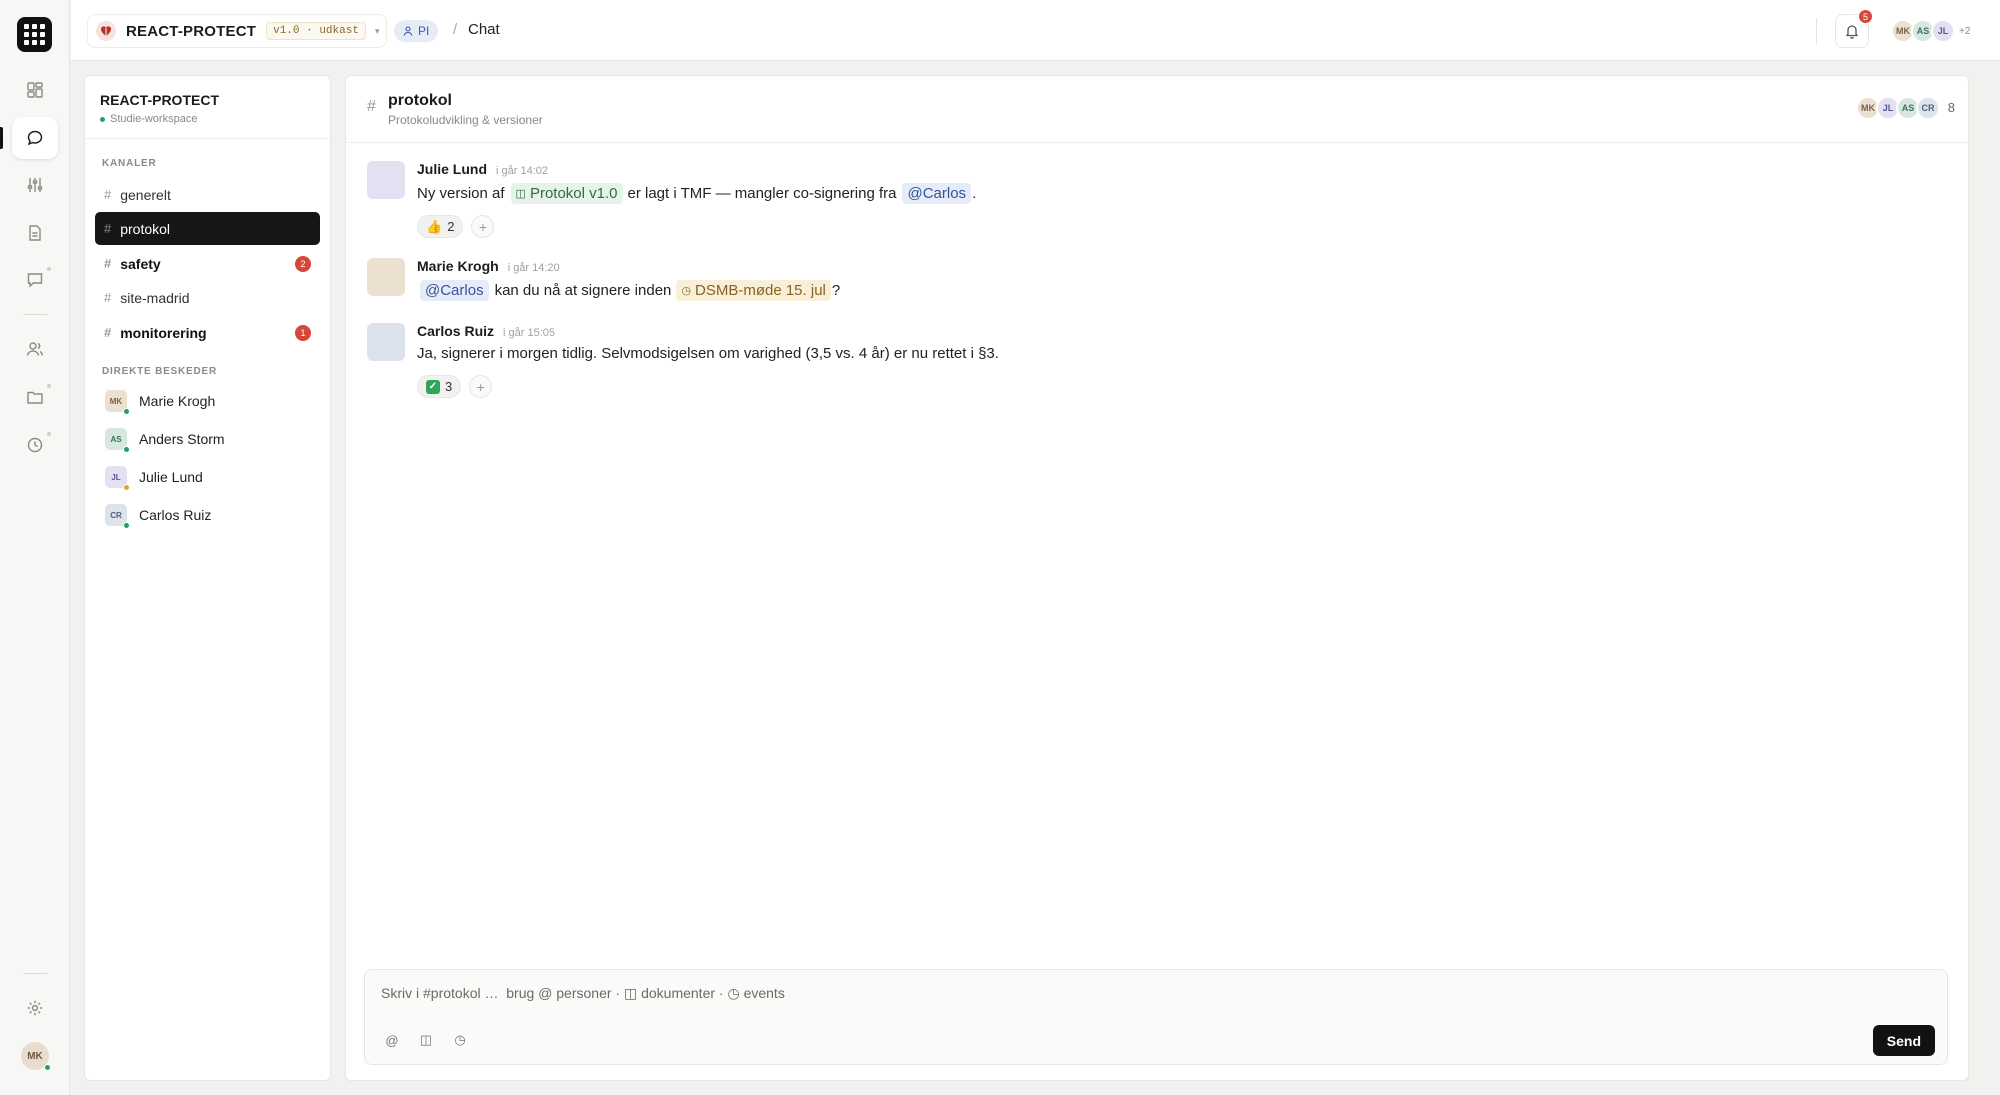 The height and width of the screenshot is (1095, 2000). What do you see at coordinates (377, 30) in the screenshot?
I see `chevron-down-icon: ▾` at bounding box center [377, 30].